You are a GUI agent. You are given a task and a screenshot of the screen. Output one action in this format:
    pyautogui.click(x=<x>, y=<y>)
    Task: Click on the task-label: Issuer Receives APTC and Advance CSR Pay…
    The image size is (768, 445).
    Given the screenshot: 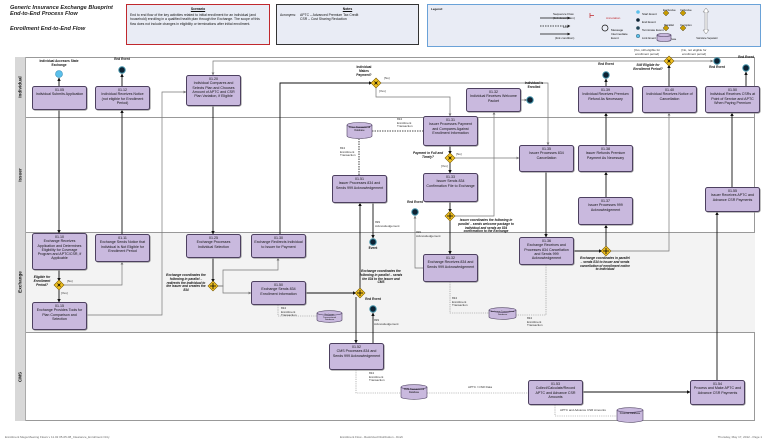 What is the action you would take?
    pyautogui.click(x=732, y=197)
    